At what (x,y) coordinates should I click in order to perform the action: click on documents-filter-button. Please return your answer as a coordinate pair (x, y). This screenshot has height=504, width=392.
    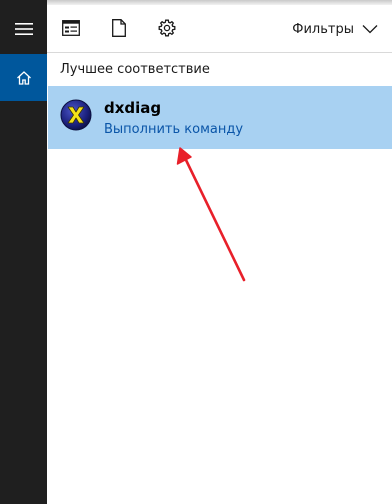
    Looking at the image, I should click on (119, 28).